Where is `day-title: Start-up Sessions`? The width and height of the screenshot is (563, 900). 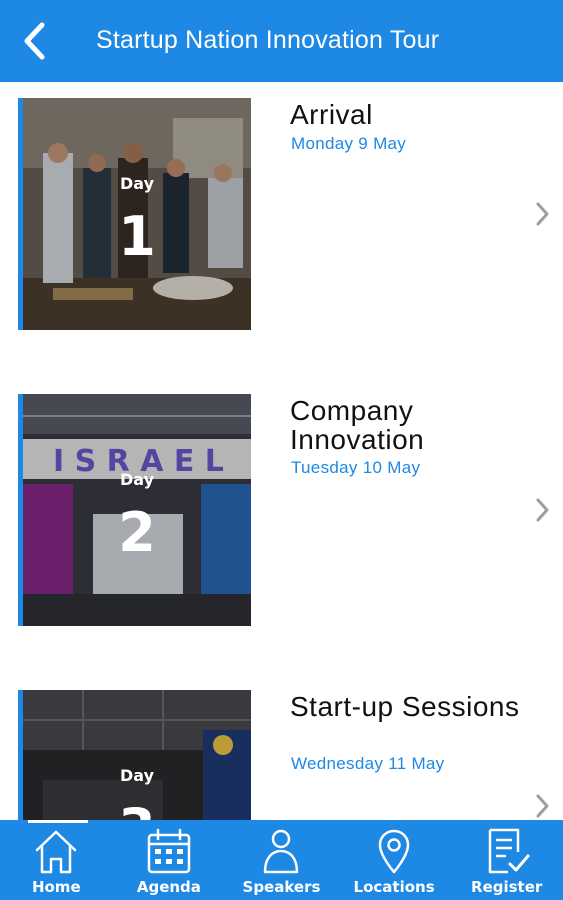
day-title: Start-up Sessions is located at coordinates (405, 706).